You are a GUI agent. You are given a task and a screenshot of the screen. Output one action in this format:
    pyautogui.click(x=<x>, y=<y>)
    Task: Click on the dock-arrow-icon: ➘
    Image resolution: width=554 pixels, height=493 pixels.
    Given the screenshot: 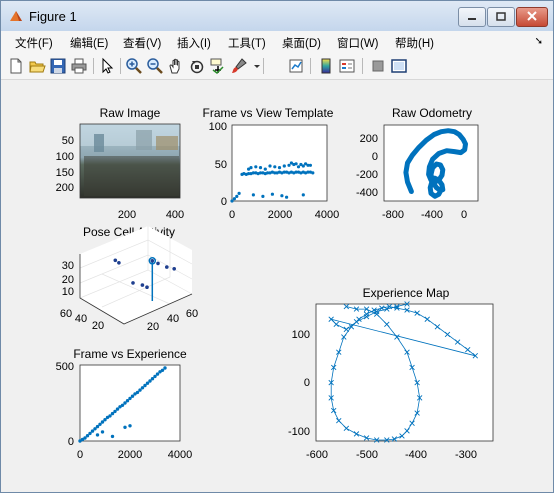 What is the action you would take?
    pyautogui.click(x=539, y=41)
    